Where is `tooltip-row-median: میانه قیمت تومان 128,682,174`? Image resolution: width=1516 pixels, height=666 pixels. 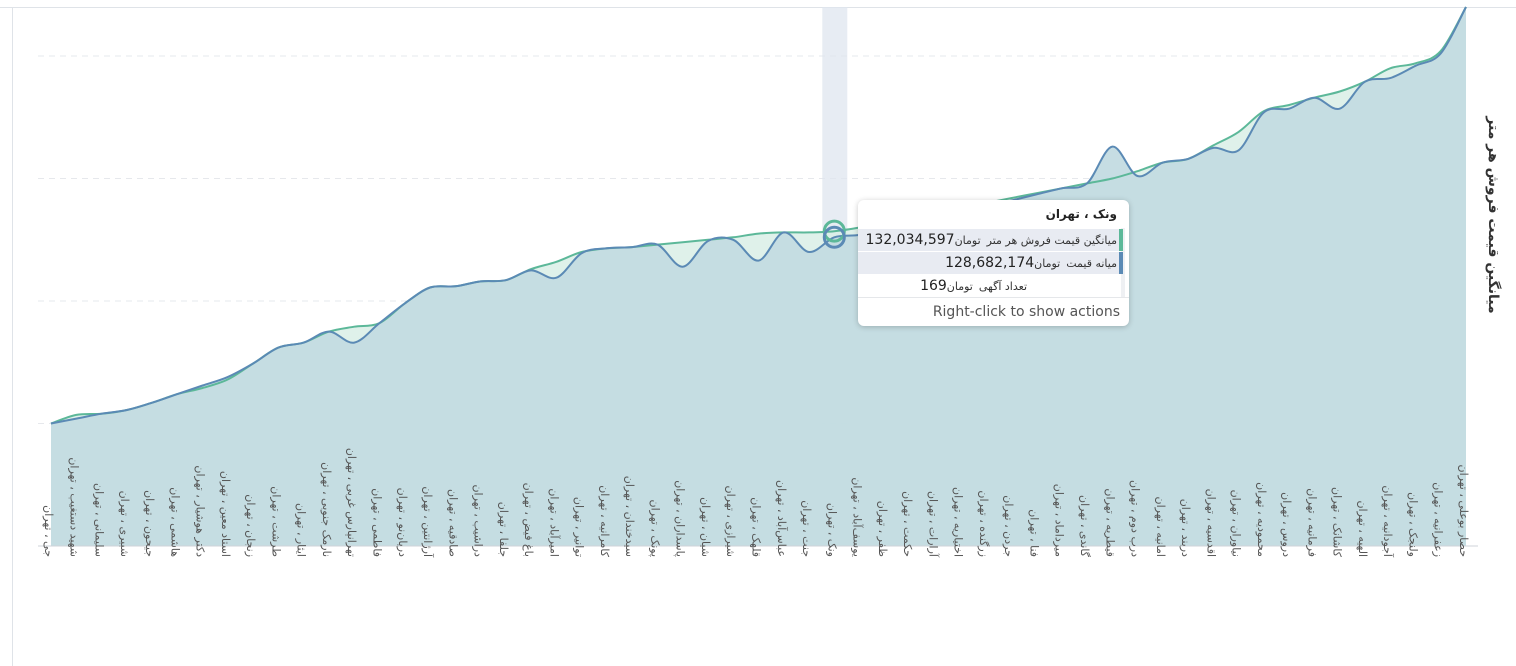
tooltip-row-median: میانه قیمت تومان 128,682,174 is located at coordinates (990, 263).